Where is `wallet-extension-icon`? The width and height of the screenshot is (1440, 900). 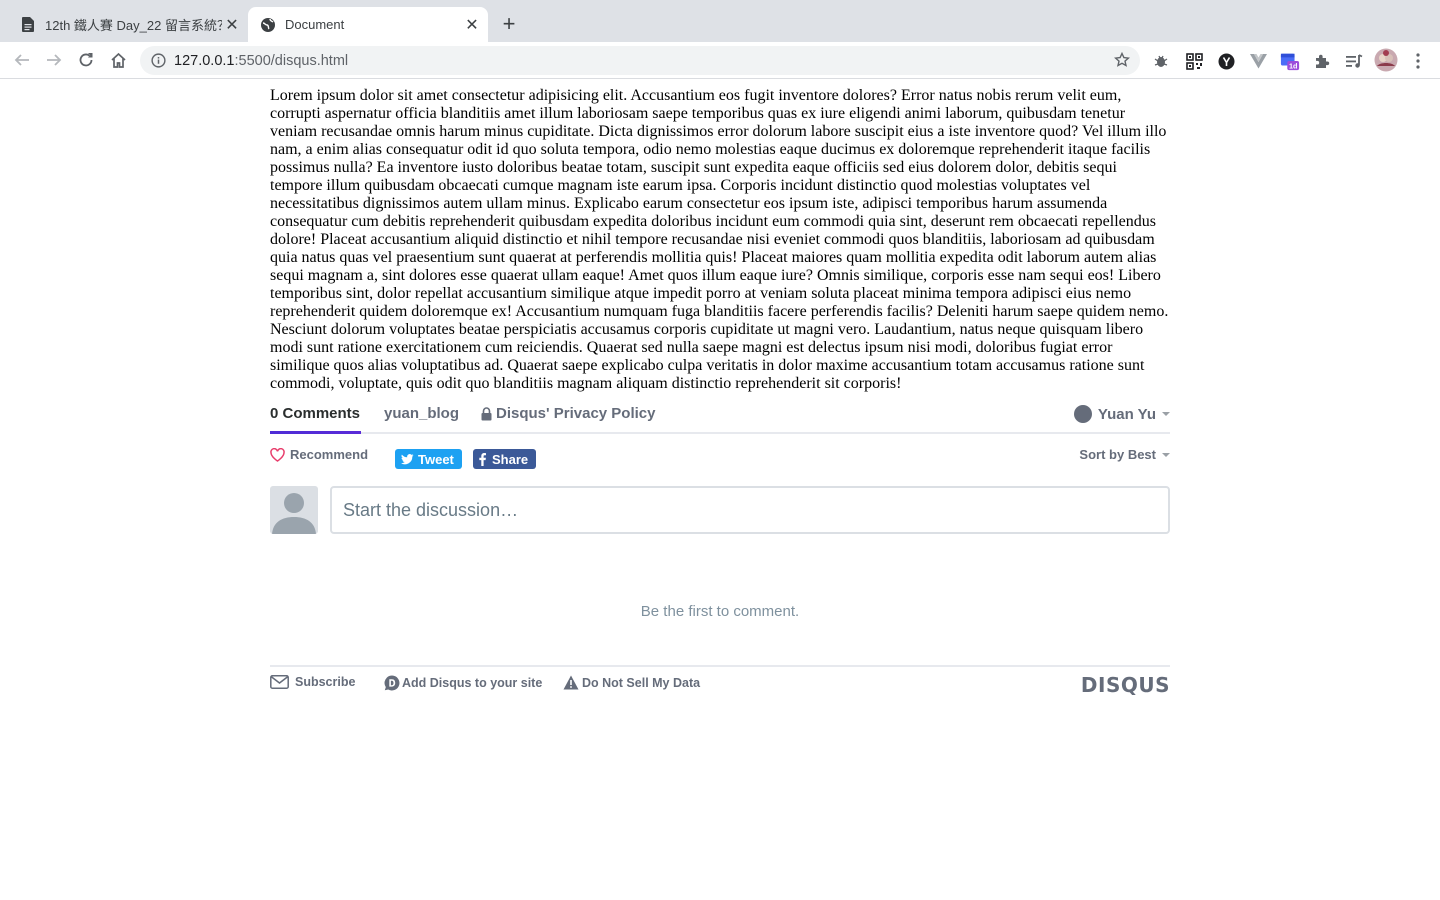 wallet-extension-icon is located at coordinates (1226, 61).